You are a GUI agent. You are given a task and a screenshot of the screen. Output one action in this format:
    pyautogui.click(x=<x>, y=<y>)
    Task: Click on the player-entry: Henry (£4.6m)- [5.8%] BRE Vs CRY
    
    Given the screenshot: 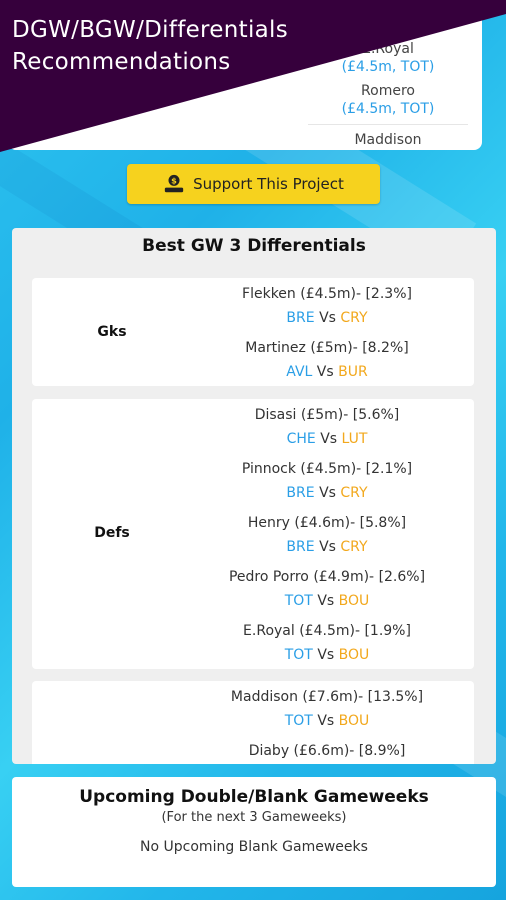 What is the action you would take?
    pyautogui.click(x=327, y=535)
    